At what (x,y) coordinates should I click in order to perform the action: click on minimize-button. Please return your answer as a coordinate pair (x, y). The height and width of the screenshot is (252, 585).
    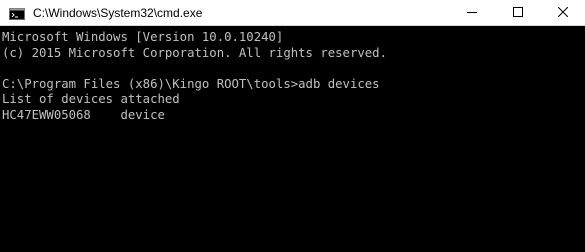
    Looking at the image, I should click on (472, 12).